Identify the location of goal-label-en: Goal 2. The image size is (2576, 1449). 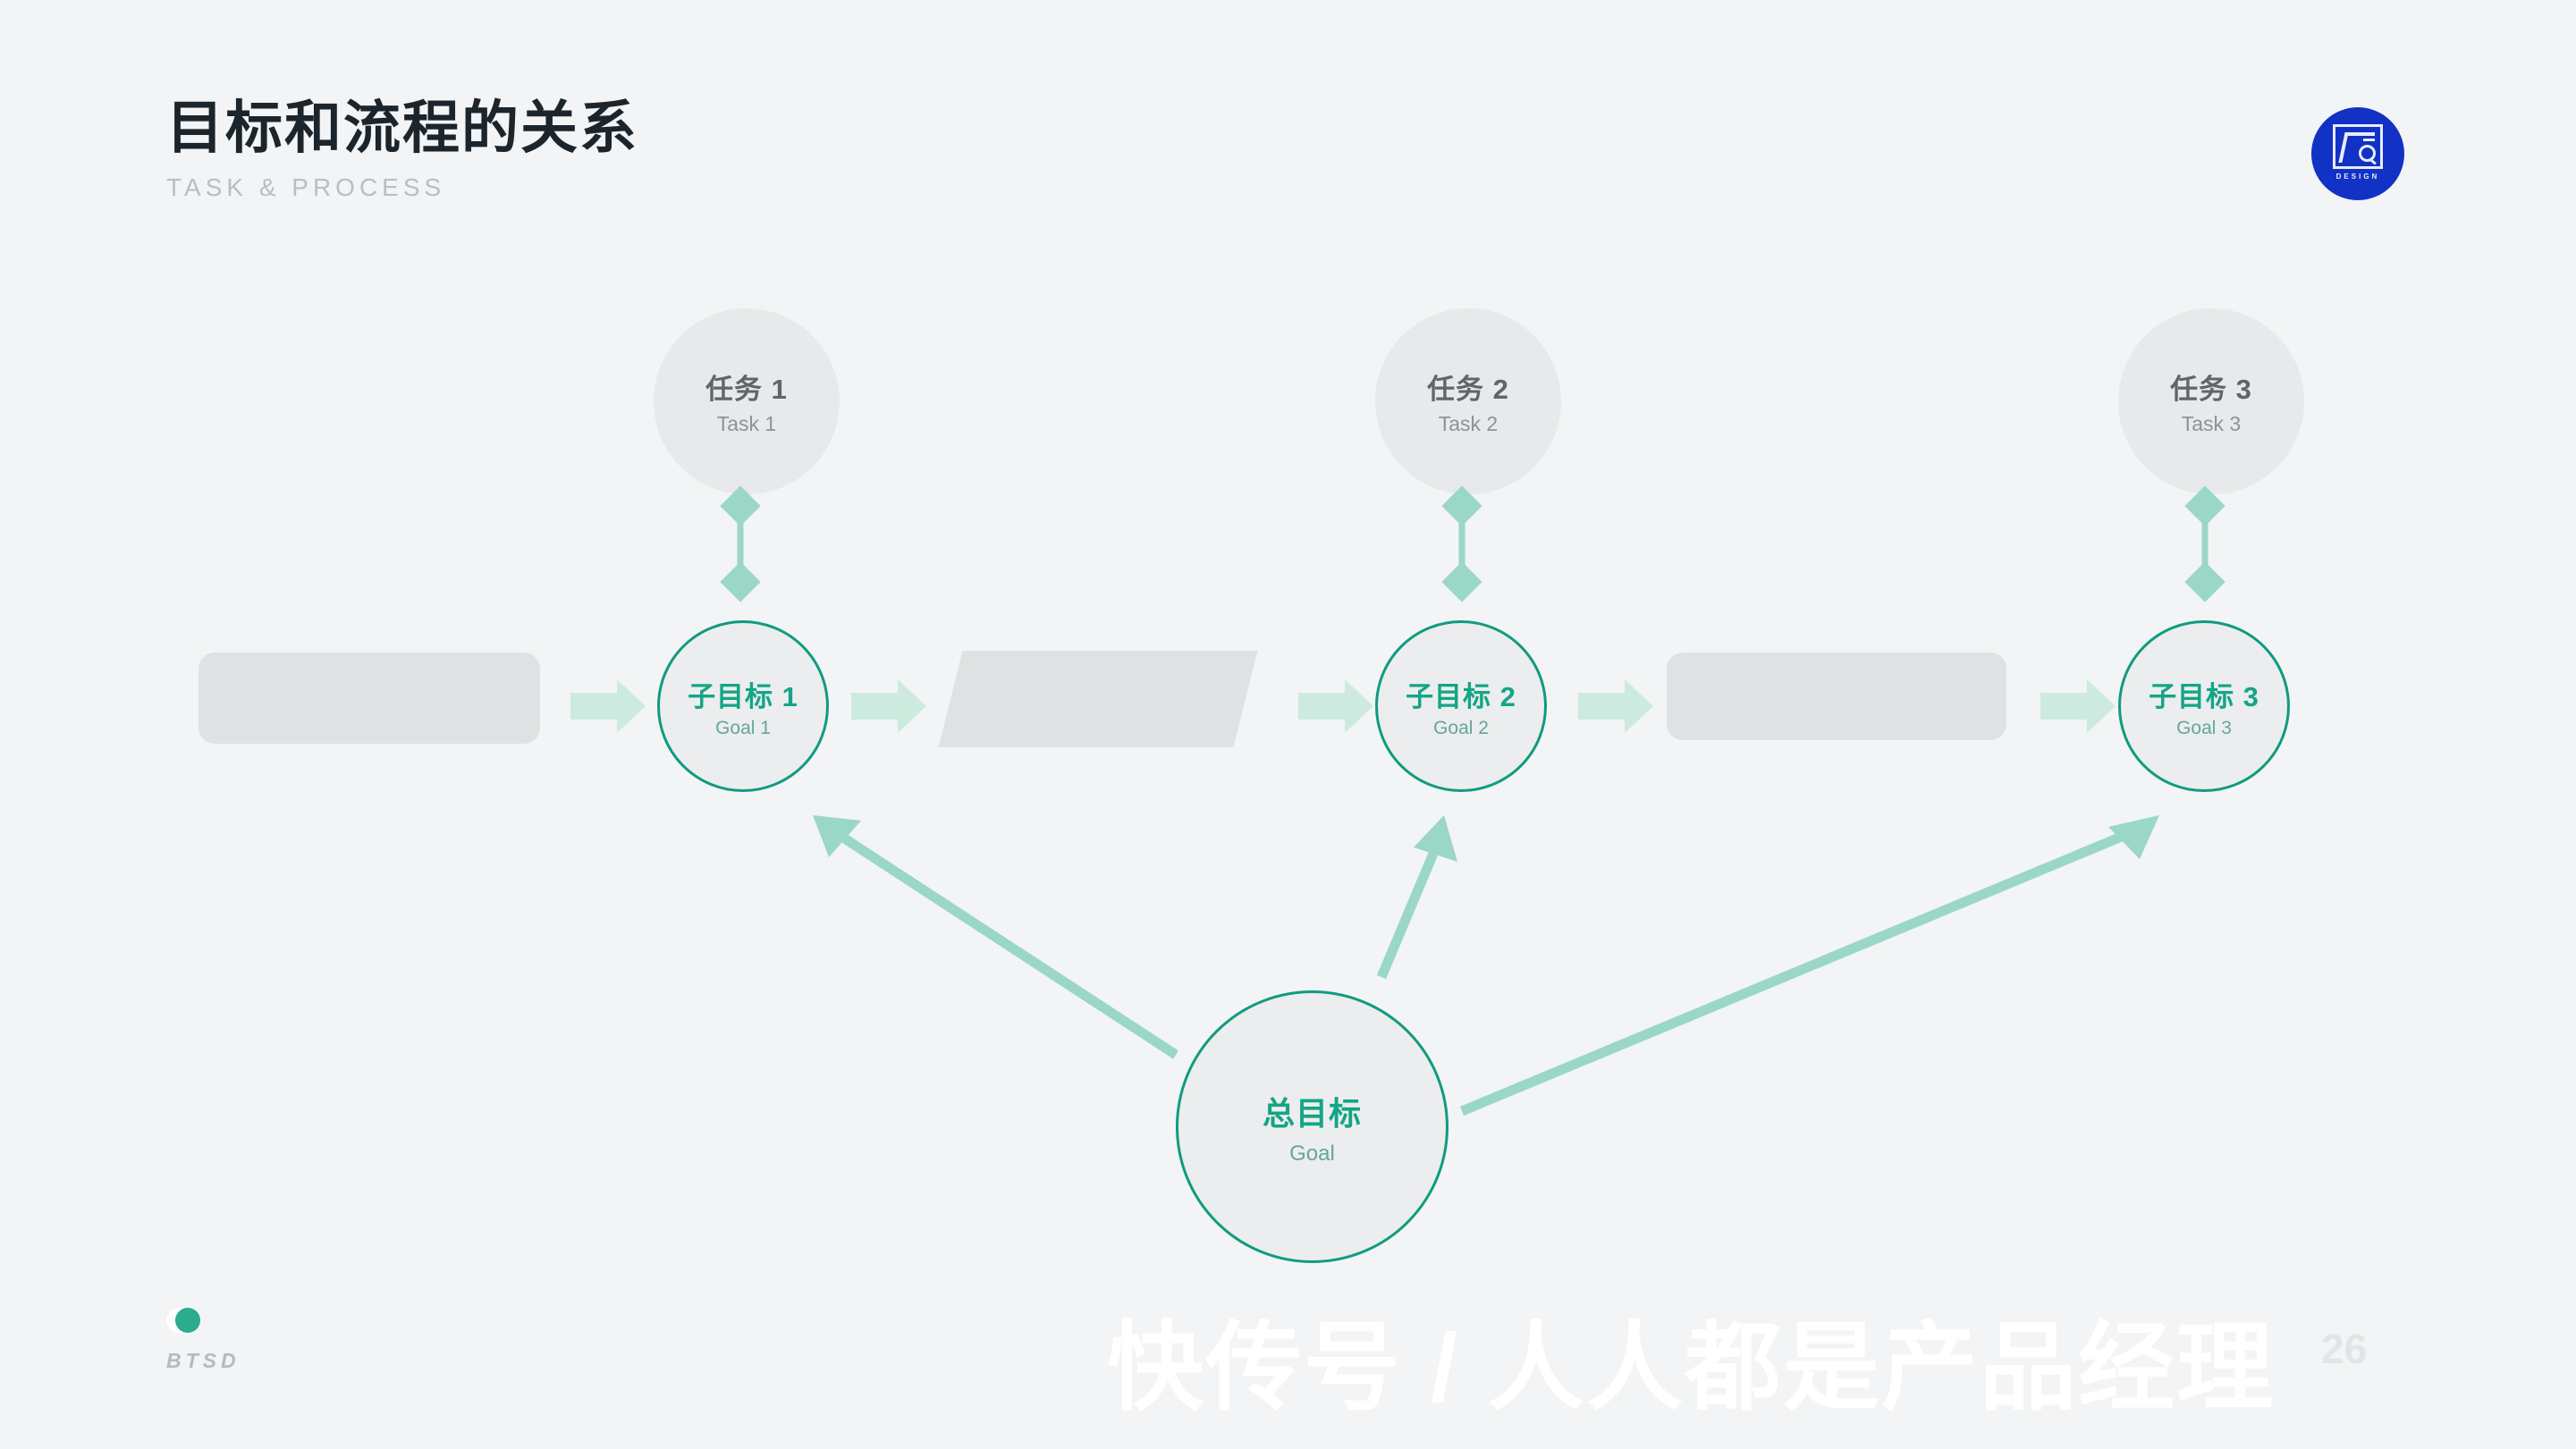
(1461, 728).